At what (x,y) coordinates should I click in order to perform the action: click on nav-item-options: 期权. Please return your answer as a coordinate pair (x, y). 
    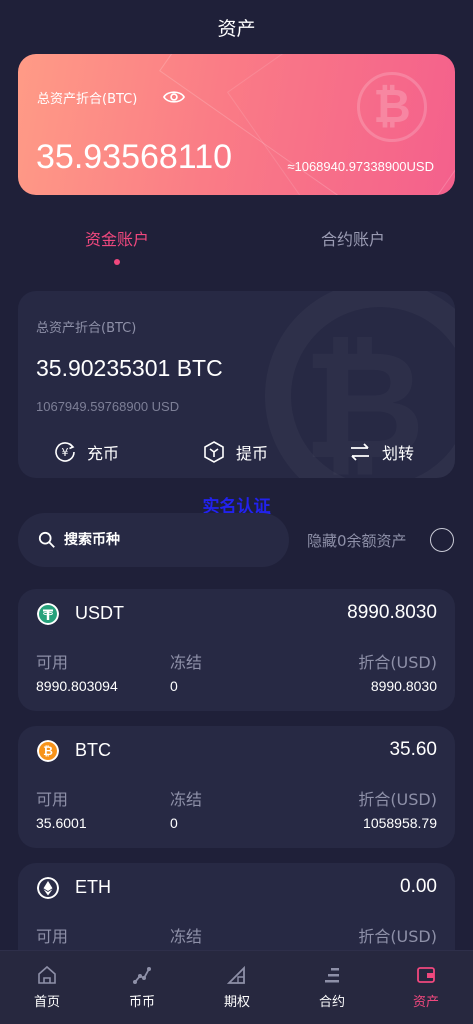
    Looking at the image, I should click on (237, 987).